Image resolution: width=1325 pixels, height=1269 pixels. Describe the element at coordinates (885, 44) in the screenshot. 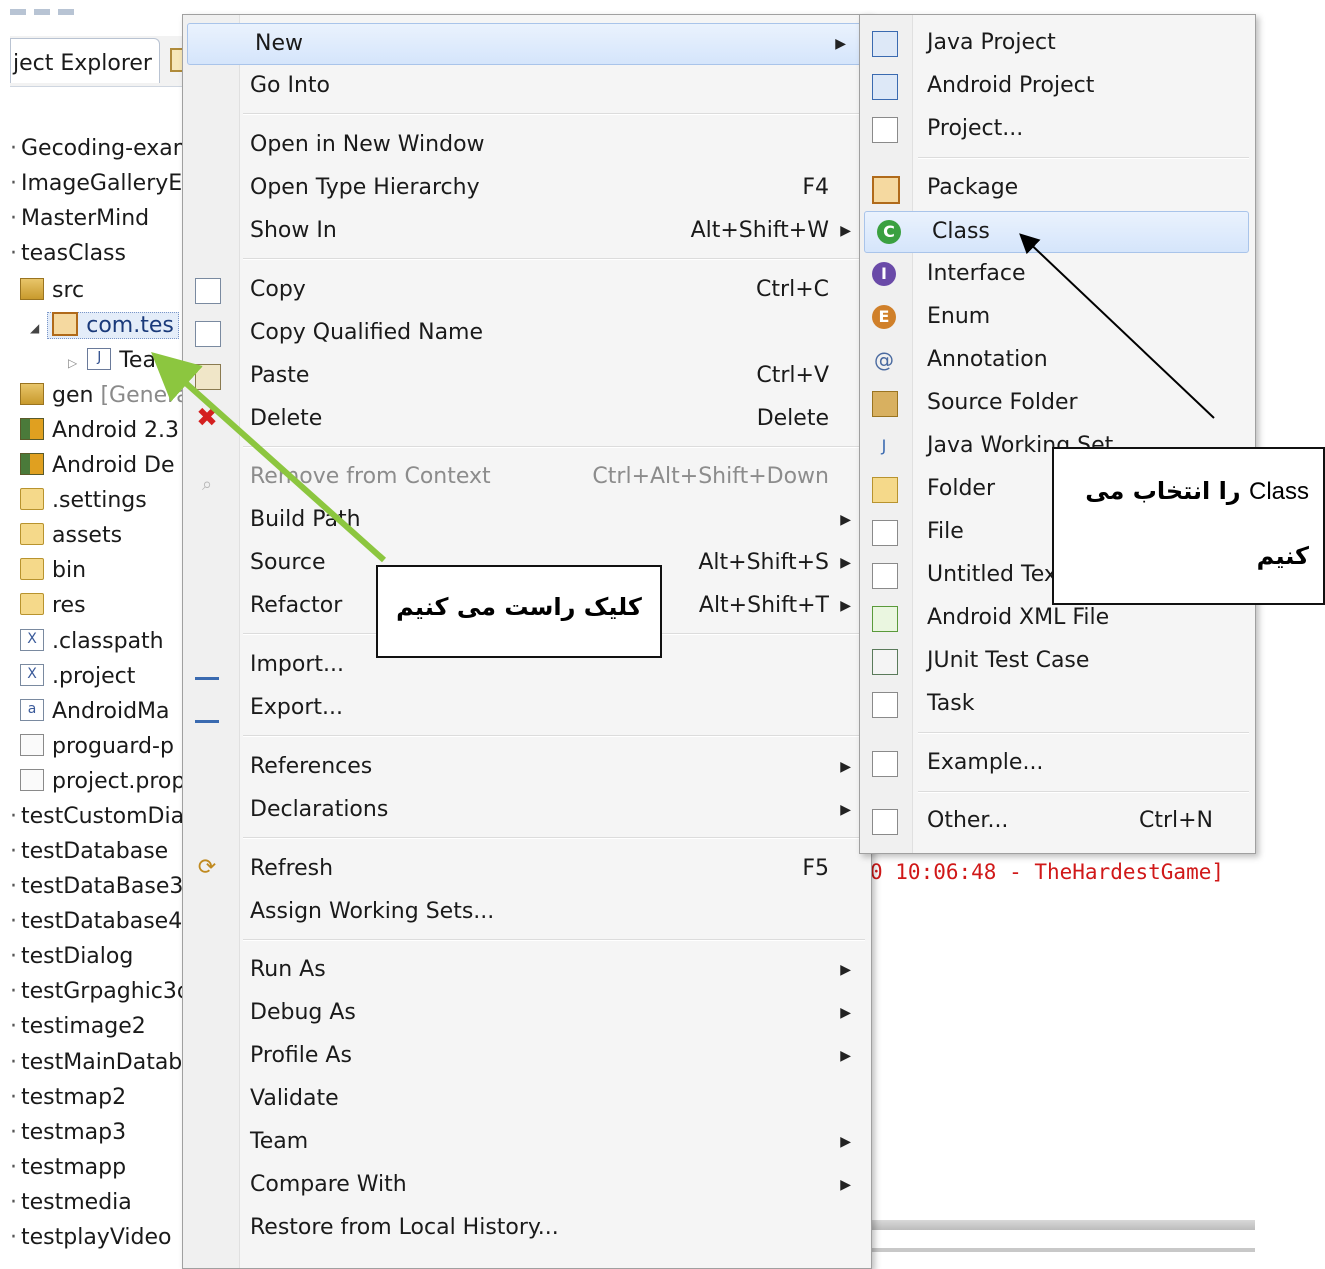

I see `java-project-icon` at that location.